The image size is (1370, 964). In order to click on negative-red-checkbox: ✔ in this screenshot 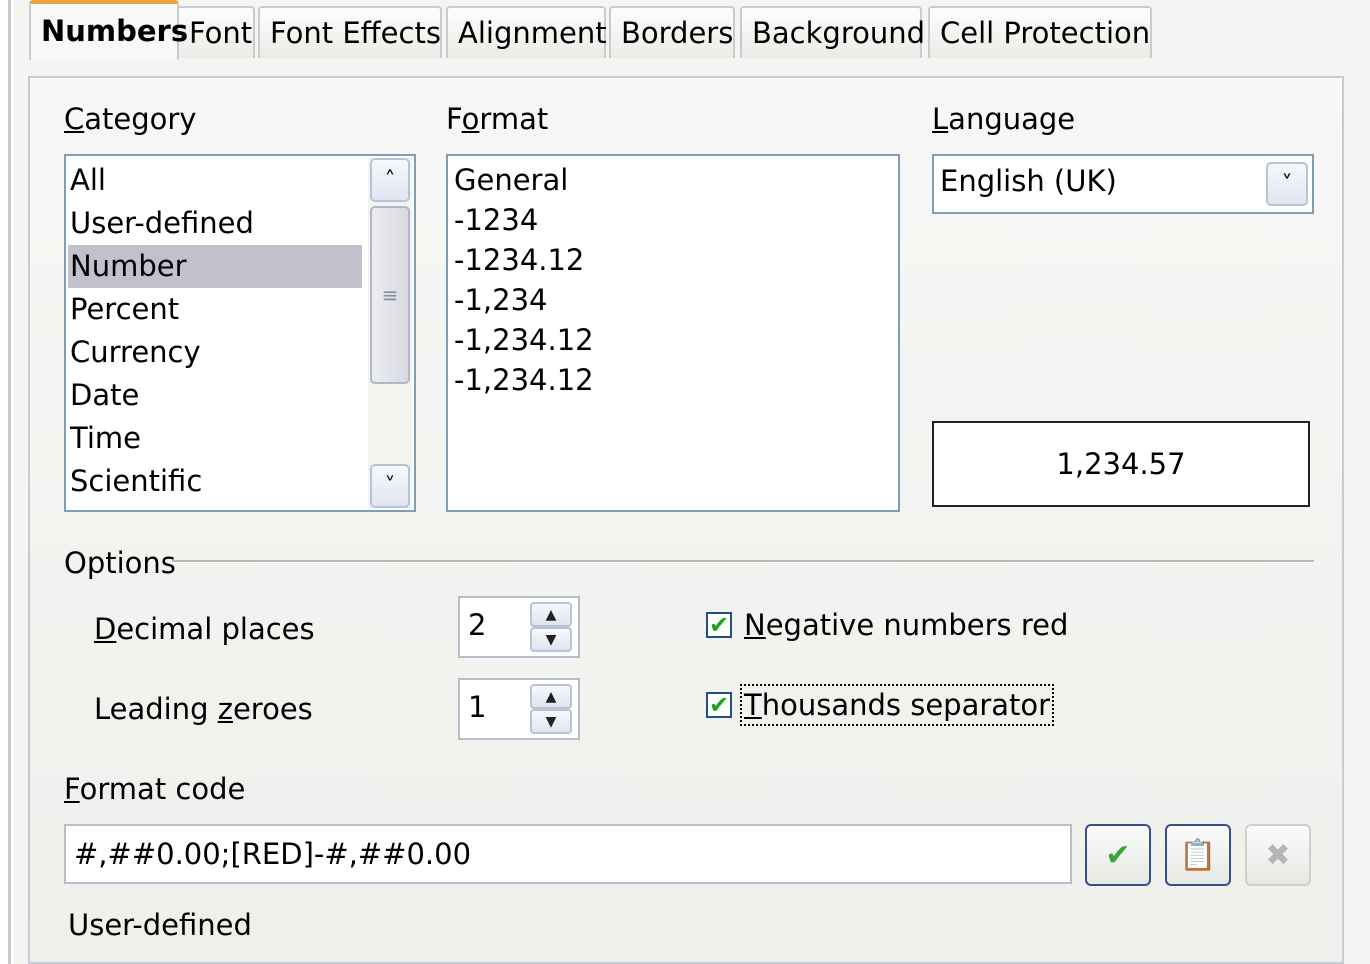, I will do `click(719, 625)`.